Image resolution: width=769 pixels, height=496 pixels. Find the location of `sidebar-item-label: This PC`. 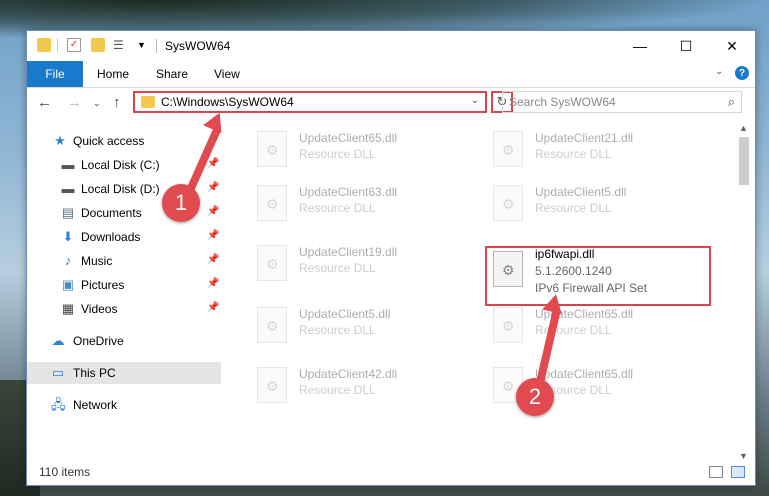

sidebar-item-label: This PC is located at coordinates (94, 373).